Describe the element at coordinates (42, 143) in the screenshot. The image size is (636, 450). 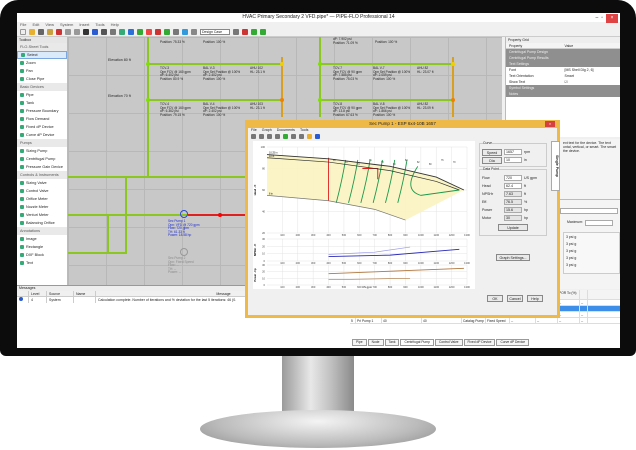
I see `toolbox-category: Pumps` at that location.